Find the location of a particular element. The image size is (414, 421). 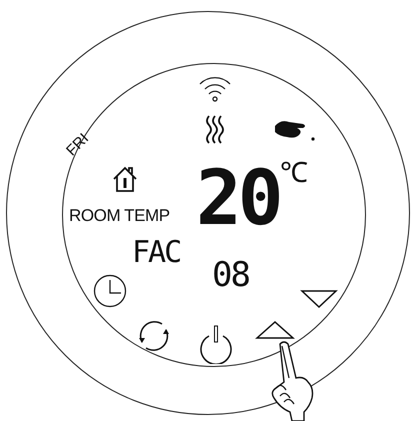

heat-waves-icon is located at coordinates (215, 130).